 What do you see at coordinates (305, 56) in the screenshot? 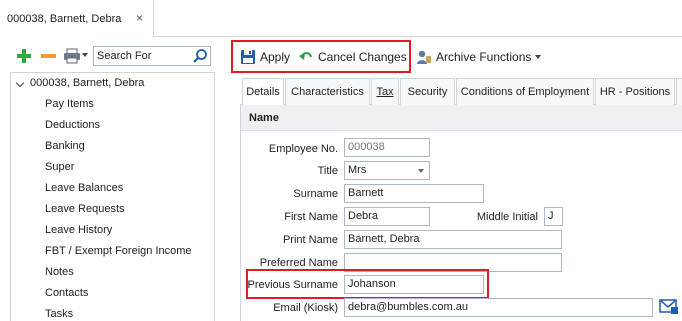
I see `undo-icon` at bounding box center [305, 56].